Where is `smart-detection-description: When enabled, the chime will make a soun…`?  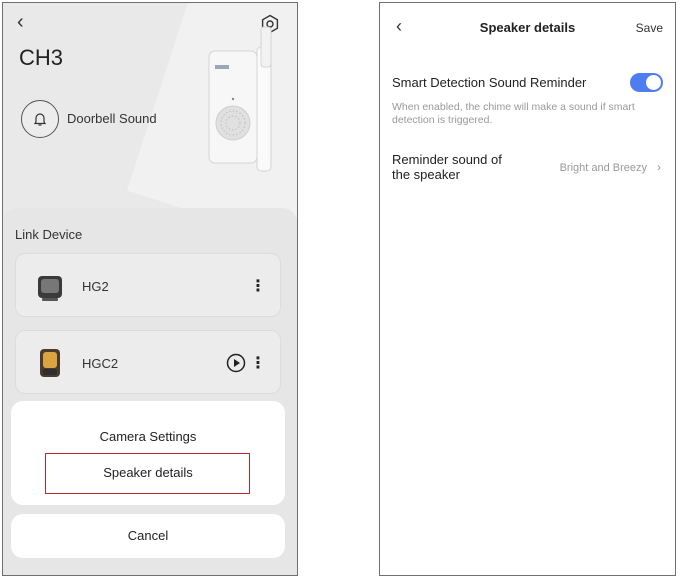
smart-detection-description: When enabled, the chime will make a soun… is located at coordinates (513, 113).